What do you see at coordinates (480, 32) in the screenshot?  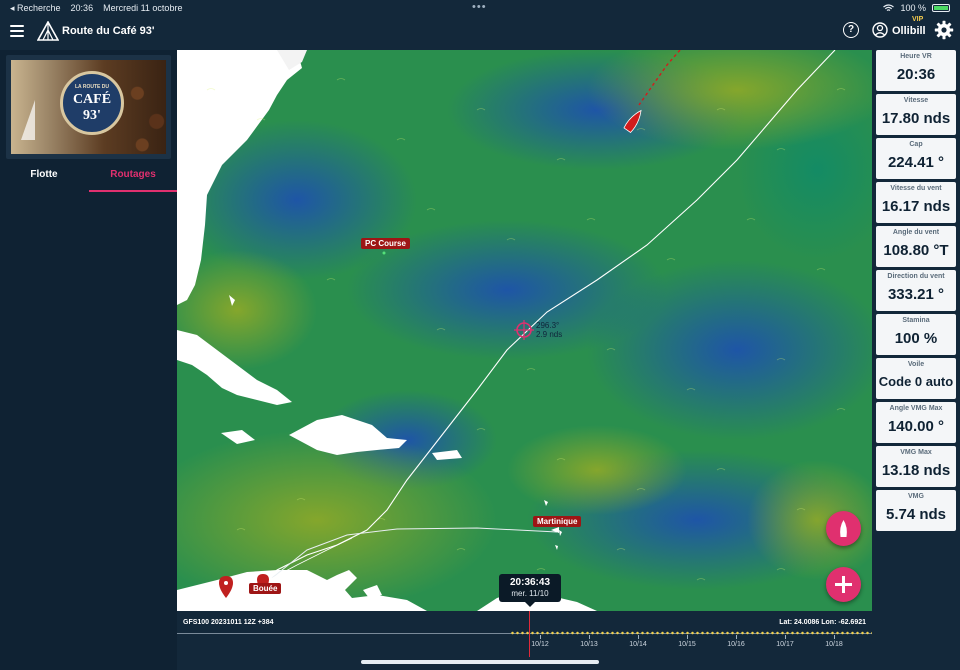 I see `top-header: Route du Café 93' ? VIP Ollibill` at bounding box center [480, 32].